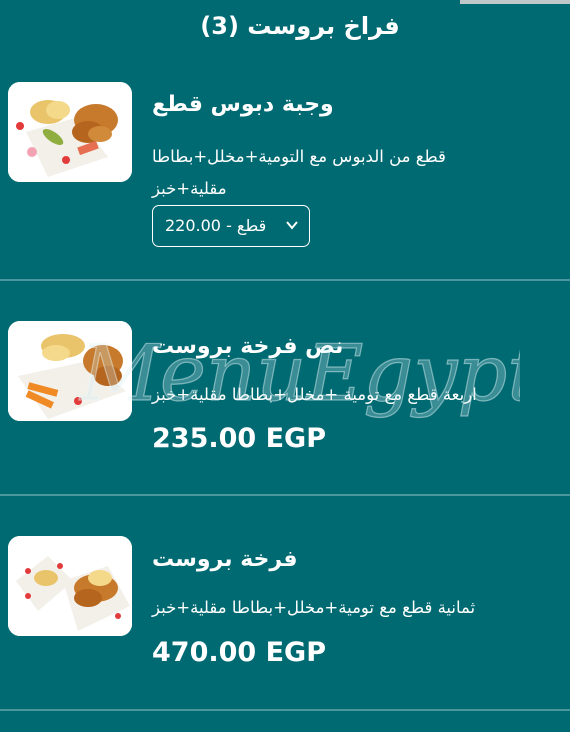  I want to click on size-price-select: قطع - 220.00, so click(231, 226).